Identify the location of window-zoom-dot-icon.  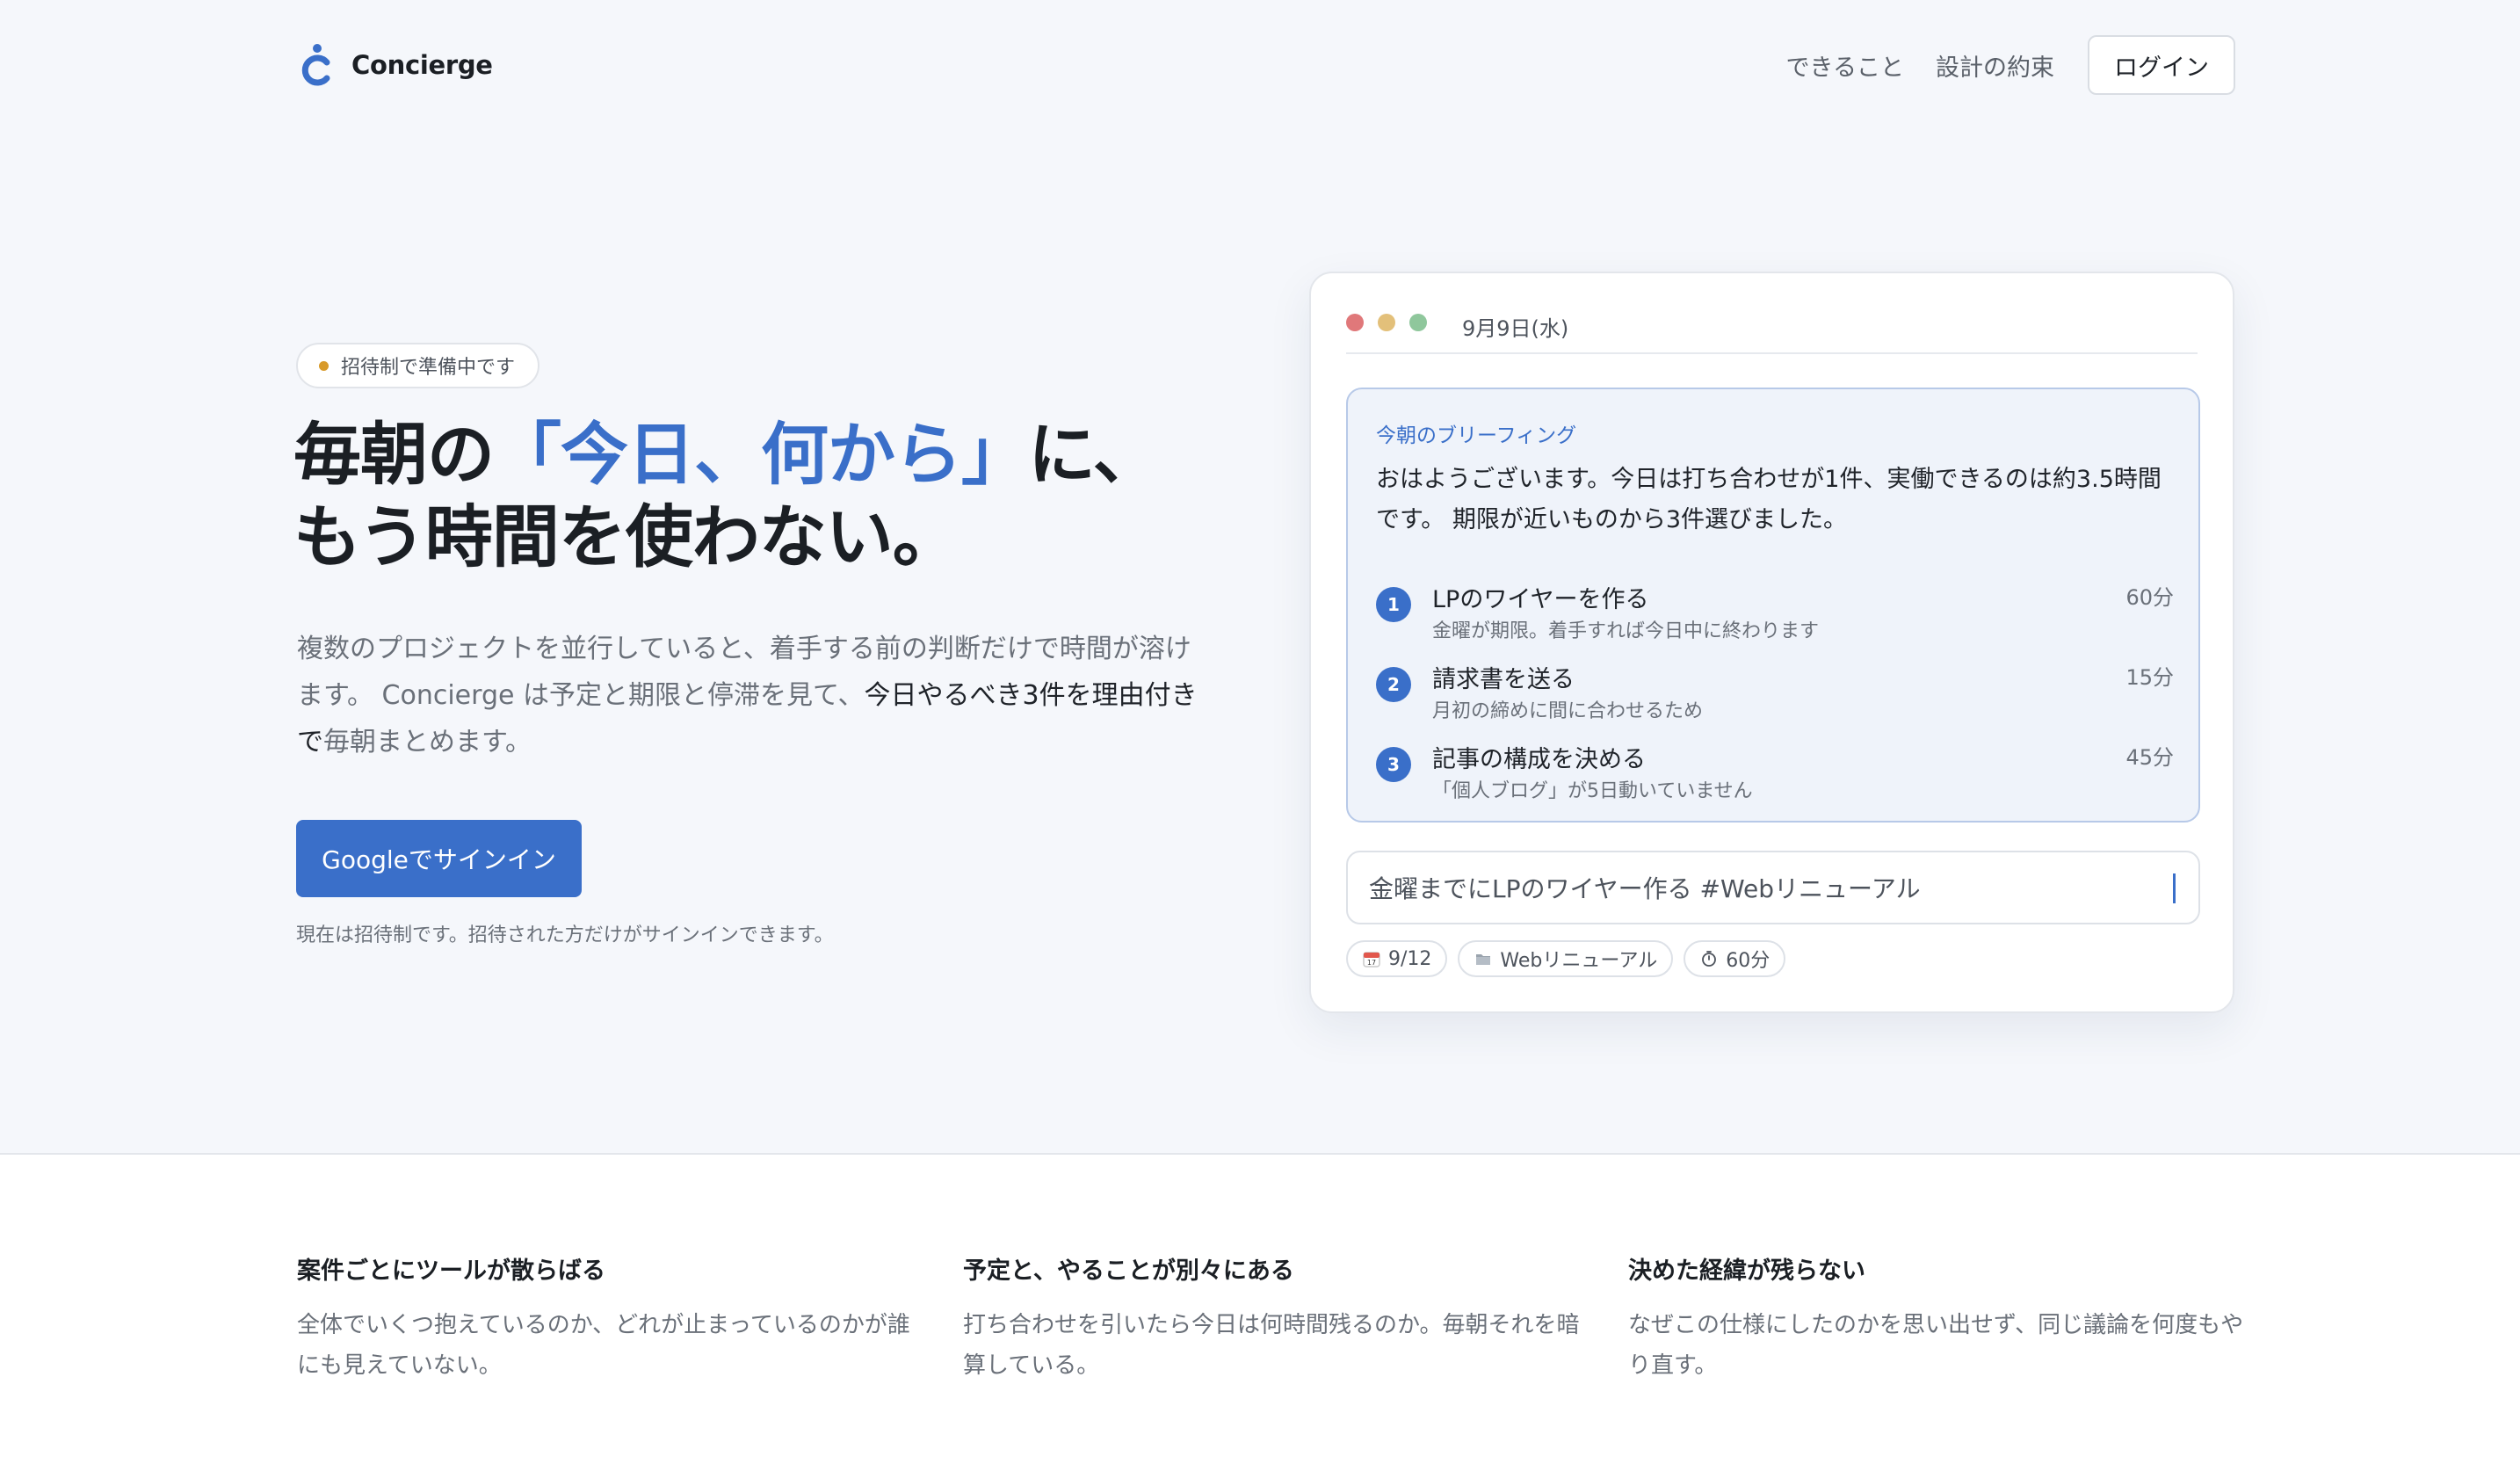
(1418, 322).